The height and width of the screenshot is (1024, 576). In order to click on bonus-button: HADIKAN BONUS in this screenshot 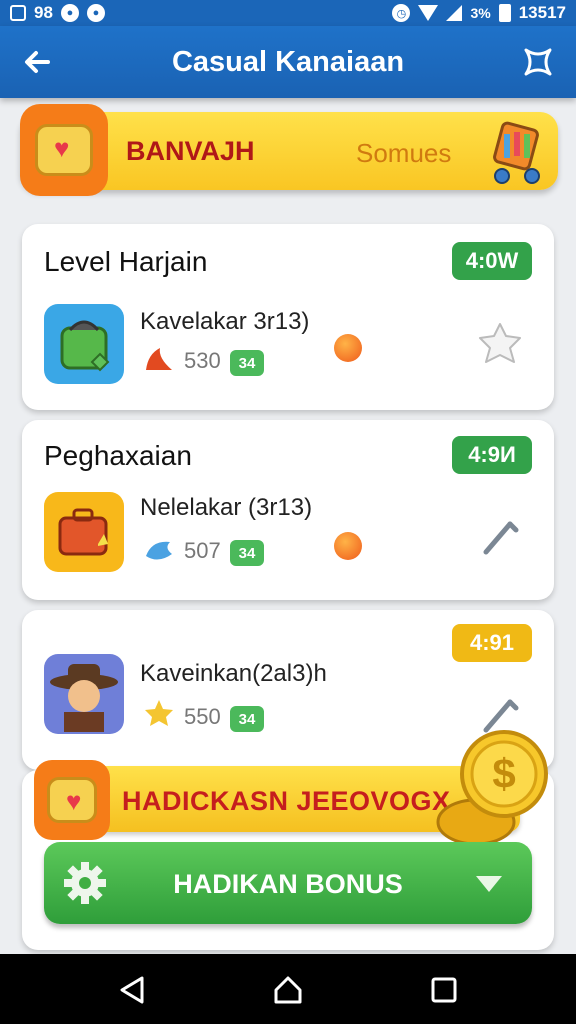, I will do `click(288, 883)`.